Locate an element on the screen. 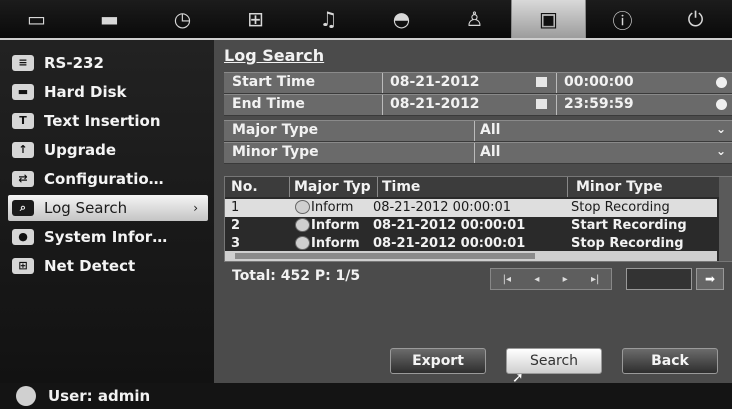 This screenshot has width=732, height=409. text-insertion-icon: T is located at coordinates (23, 121).